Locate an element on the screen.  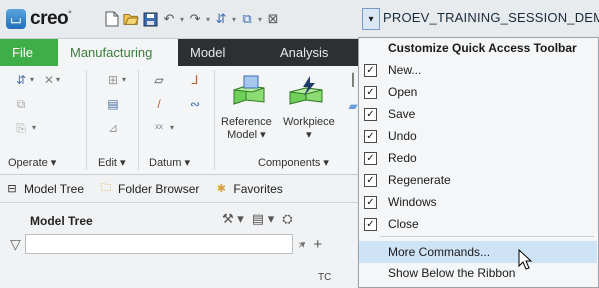
tab-manufacturing: Manufacturing is located at coordinates (118, 52).